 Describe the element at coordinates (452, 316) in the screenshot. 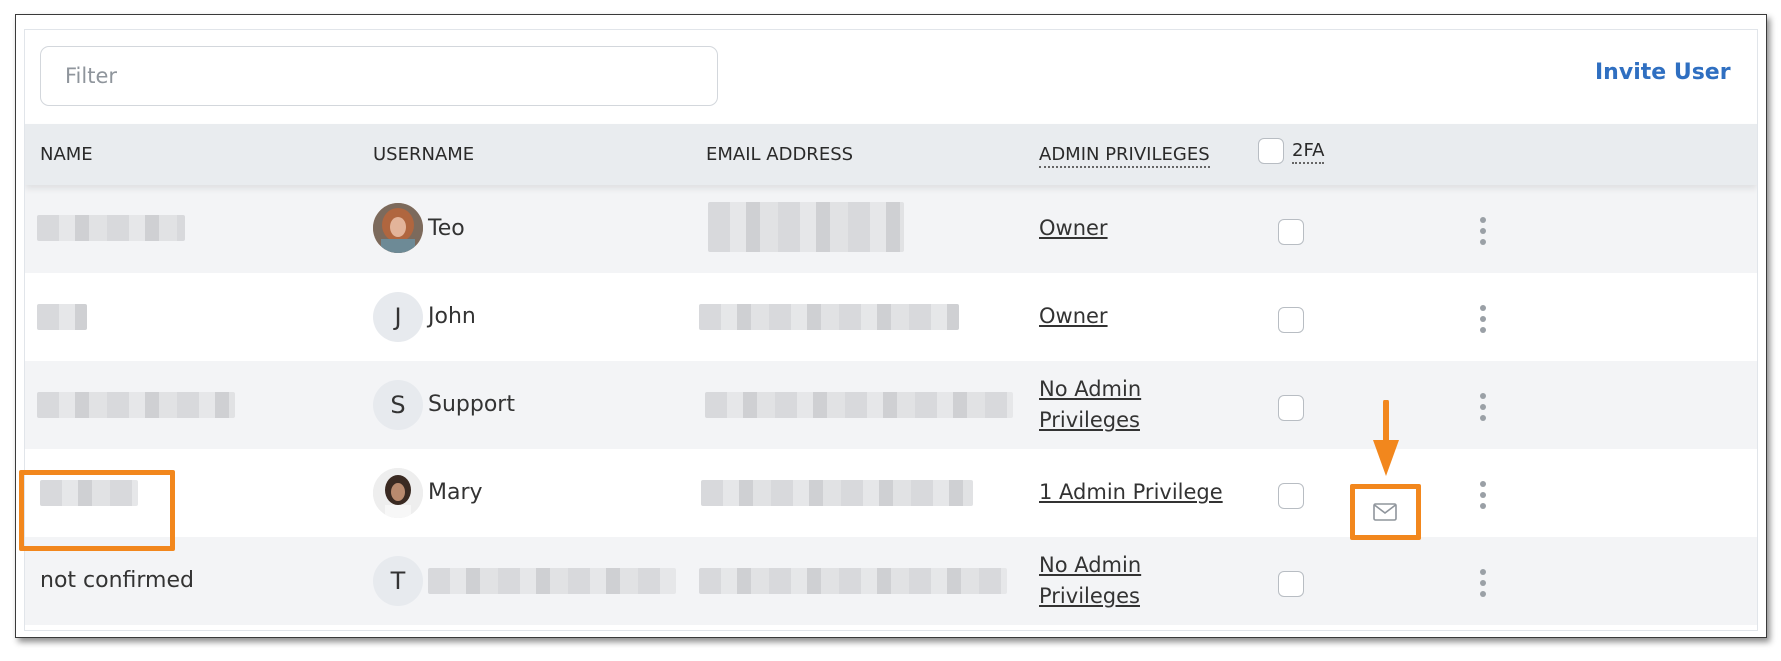

I see `username: John` at that location.